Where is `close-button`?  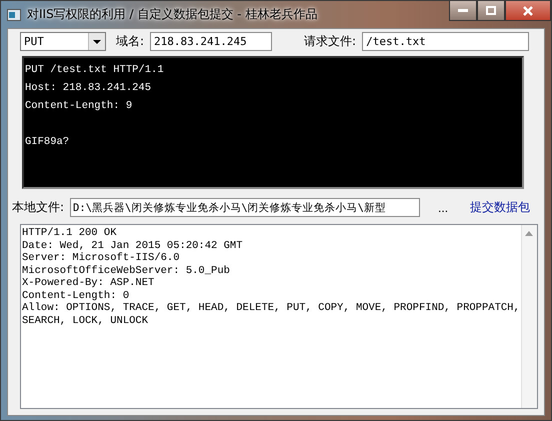 close-button is located at coordinates (528, 11).